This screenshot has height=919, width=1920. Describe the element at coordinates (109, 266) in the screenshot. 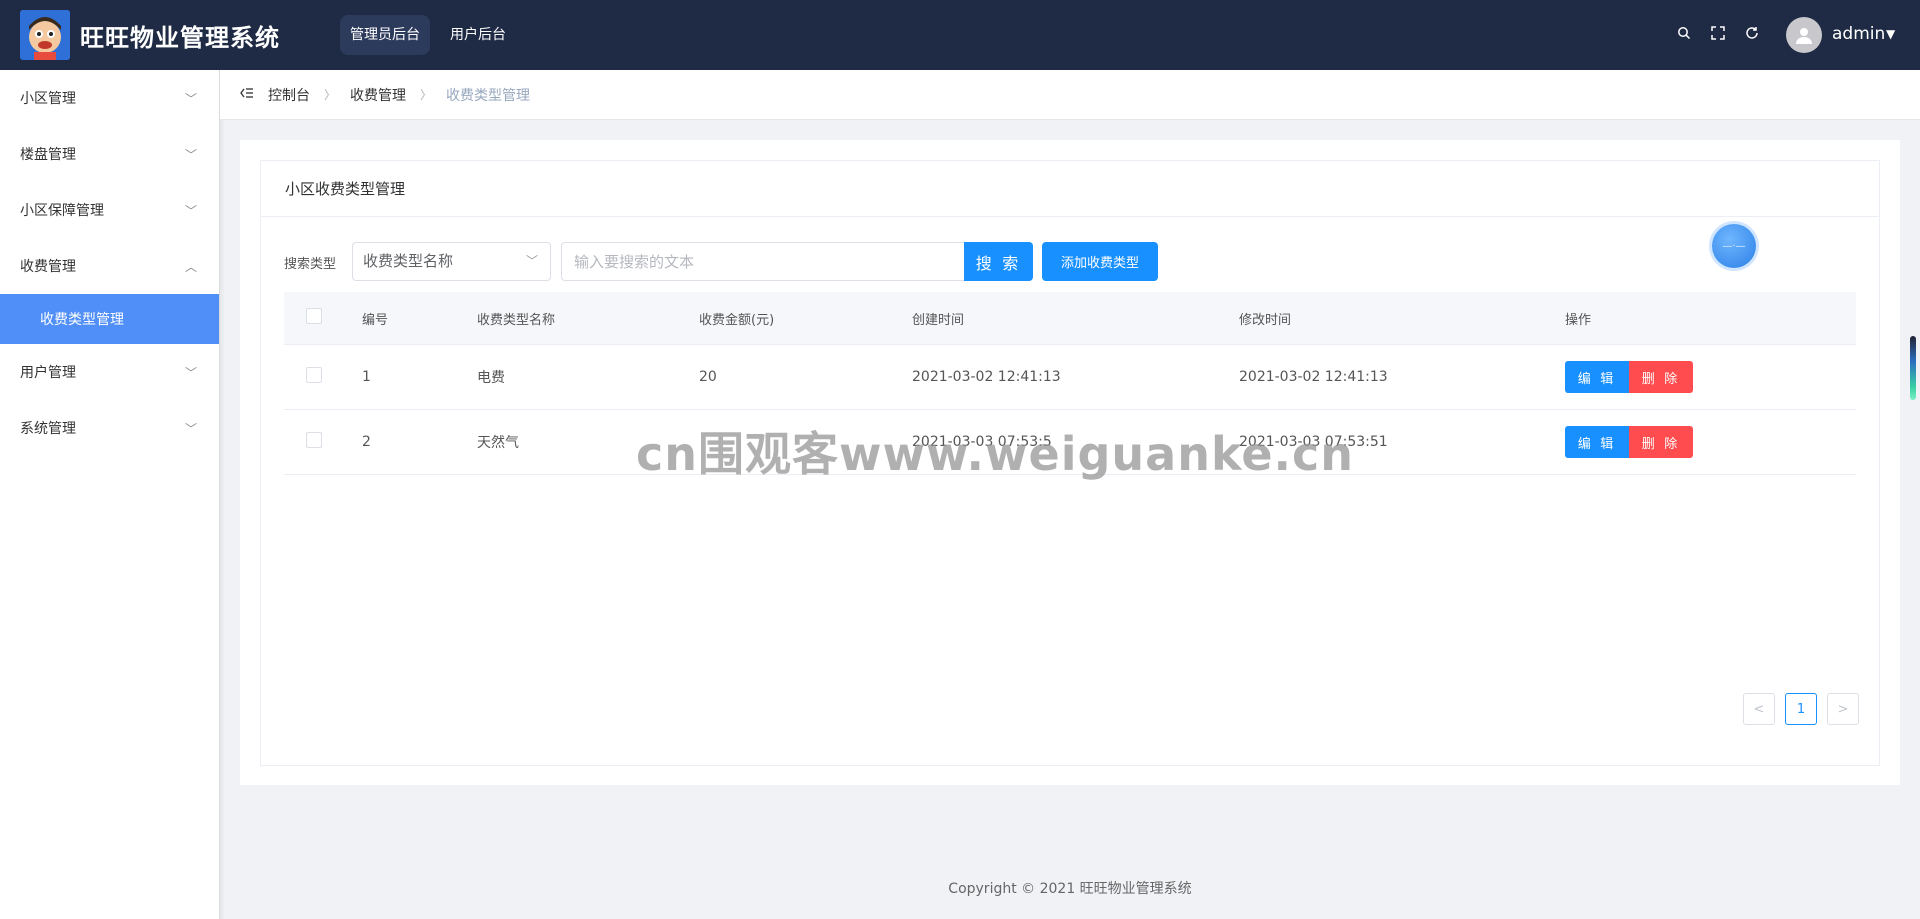

I see `sidebar-item-fees: 收费管理 ︿` at that location.